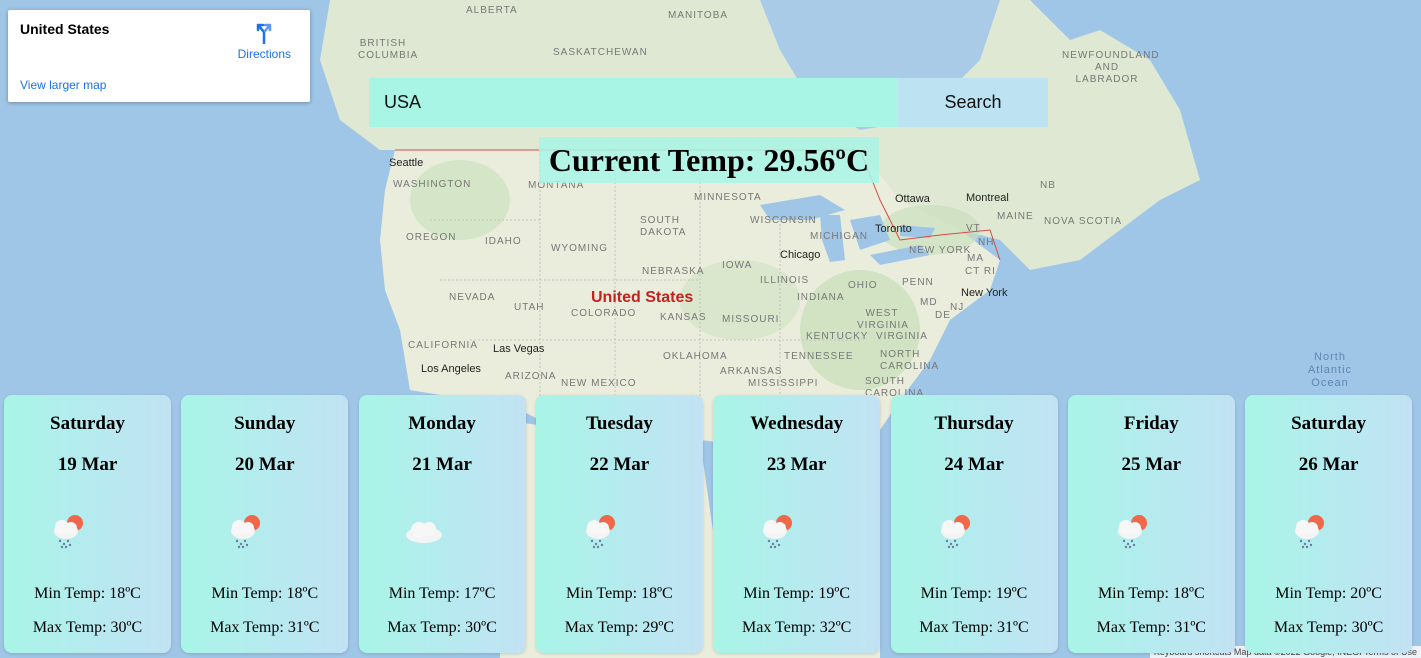  What do you see at coordinates (531, 376) in the screenshot?
I see `map-label-arizona: ARIZONA` at bounding box center [531, 376].